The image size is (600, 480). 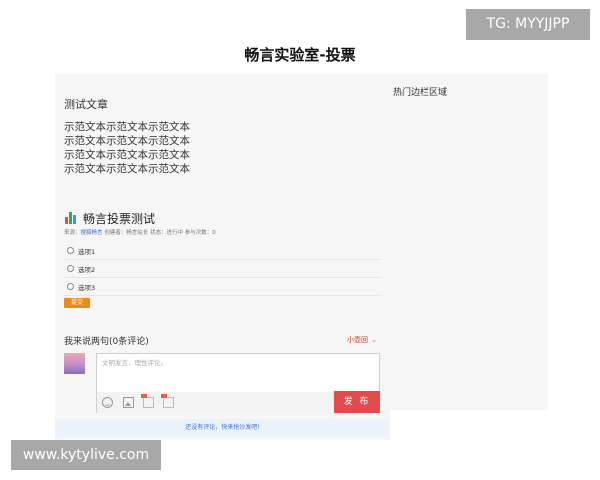 I want to click on empty-comments-note: 还没有评论，快来抢沙发吧!, so click(x=222, y=428).